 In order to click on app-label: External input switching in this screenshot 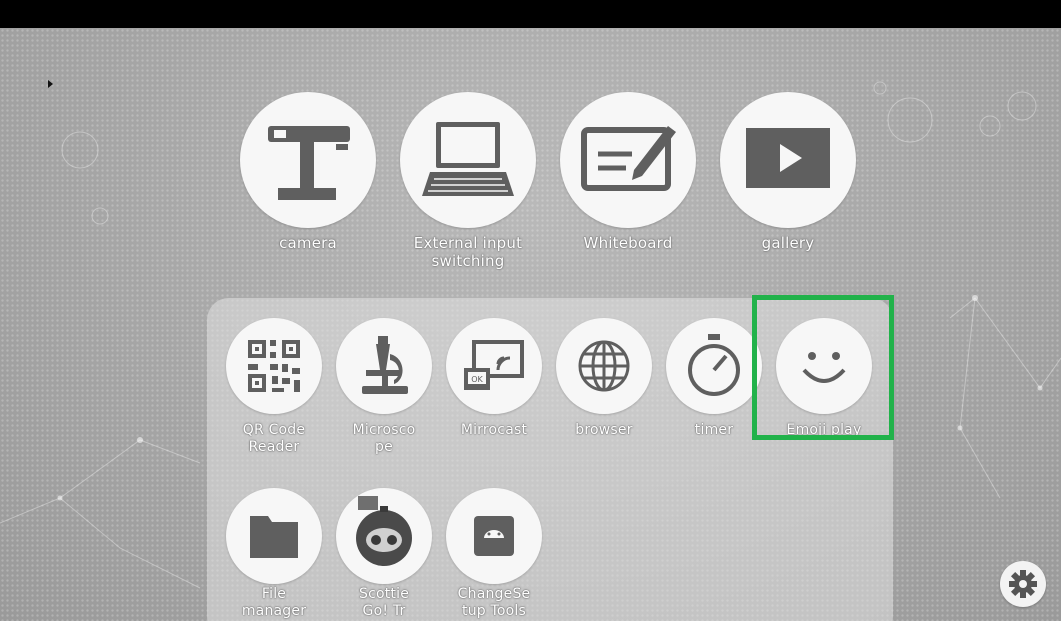, I will do `click(468, 252)`.